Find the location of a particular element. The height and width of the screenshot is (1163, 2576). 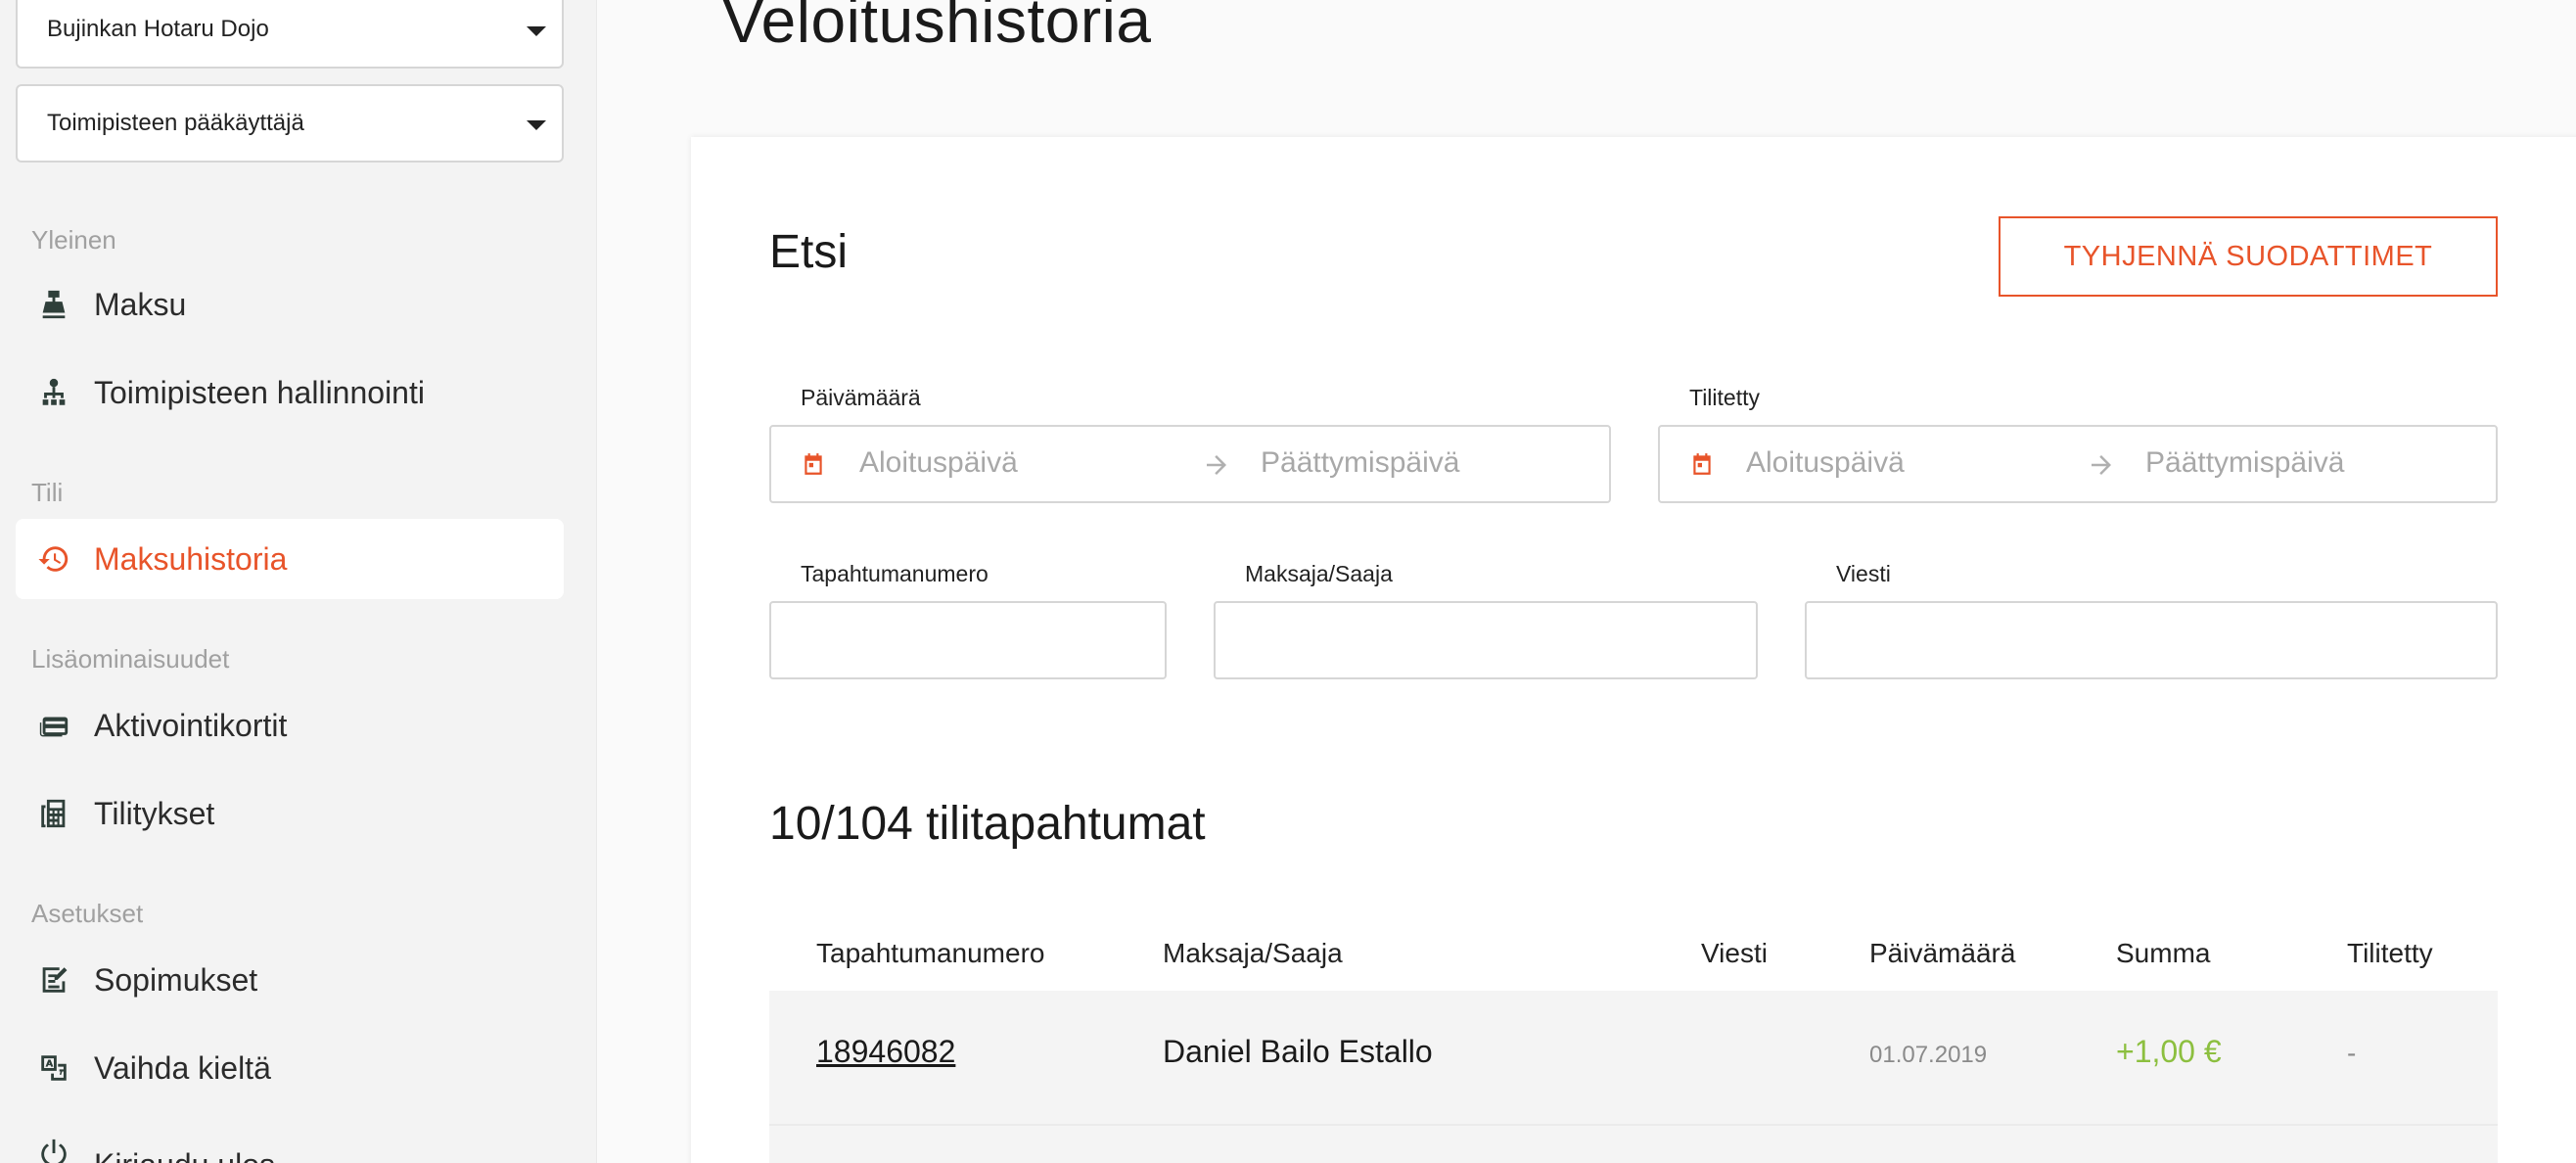

sitemap-icon is located at coordinates (53, 392).